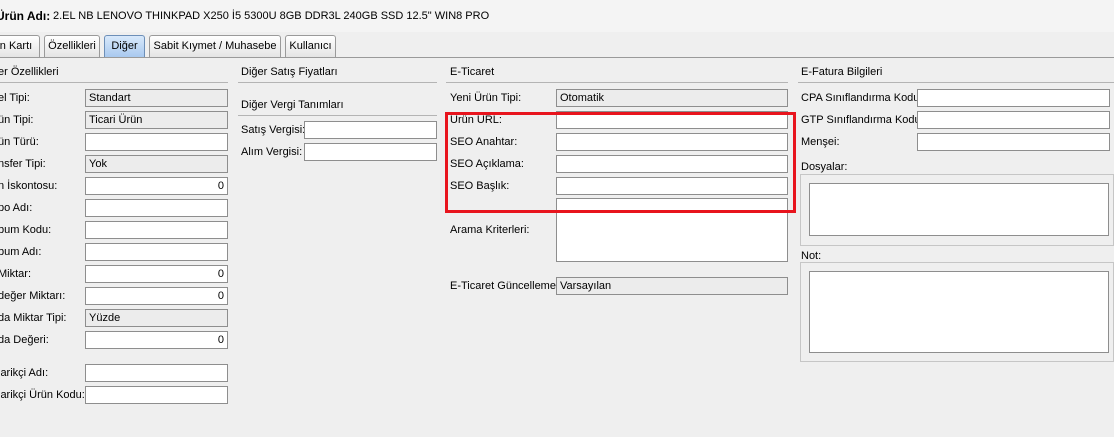  I want to click on product-type-field: Ticari Ürün, so click(156, 120).